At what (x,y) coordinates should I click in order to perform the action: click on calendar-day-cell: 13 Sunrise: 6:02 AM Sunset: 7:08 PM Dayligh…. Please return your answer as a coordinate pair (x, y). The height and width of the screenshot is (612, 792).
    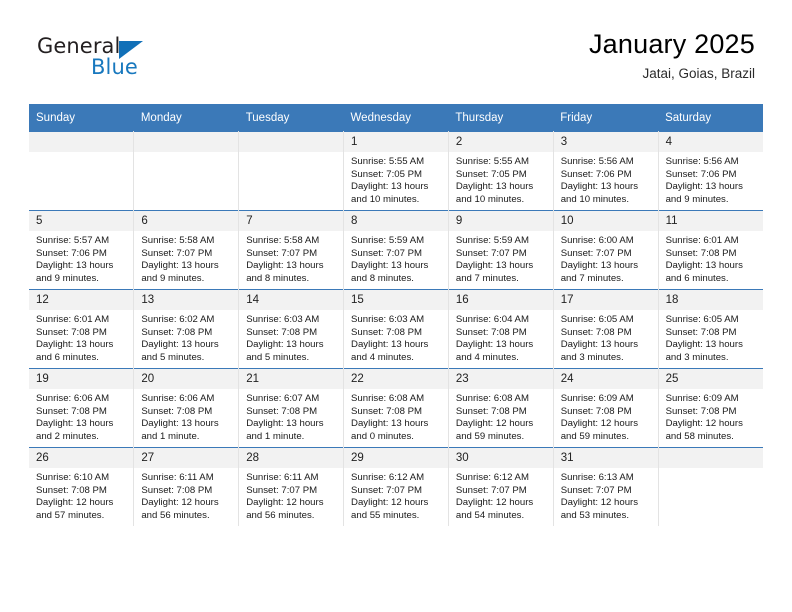
    Looking at the image, I should click on (186, 329).